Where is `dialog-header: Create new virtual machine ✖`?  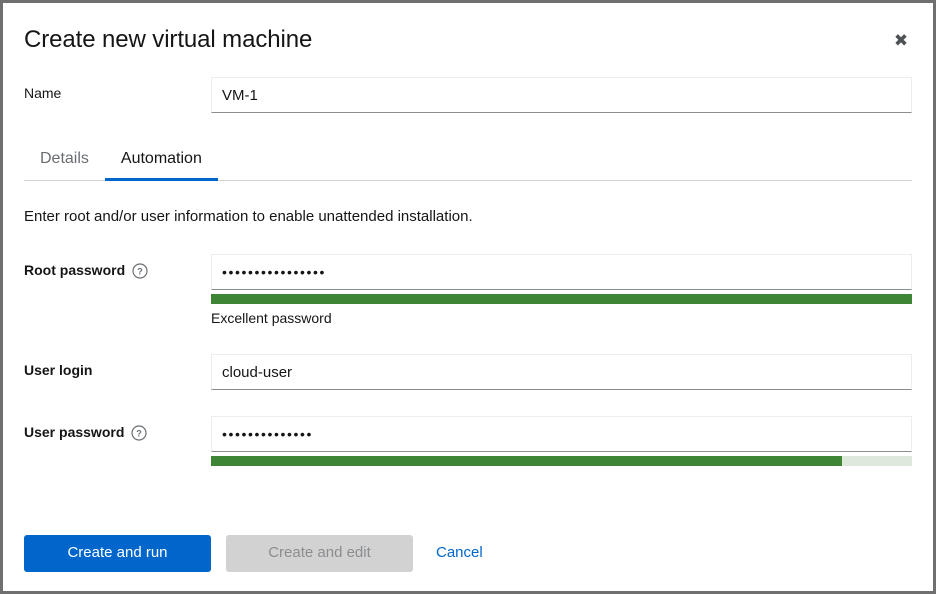
dialog-header: Create new virtual machine ✖ is located at coordinates (468, 32).